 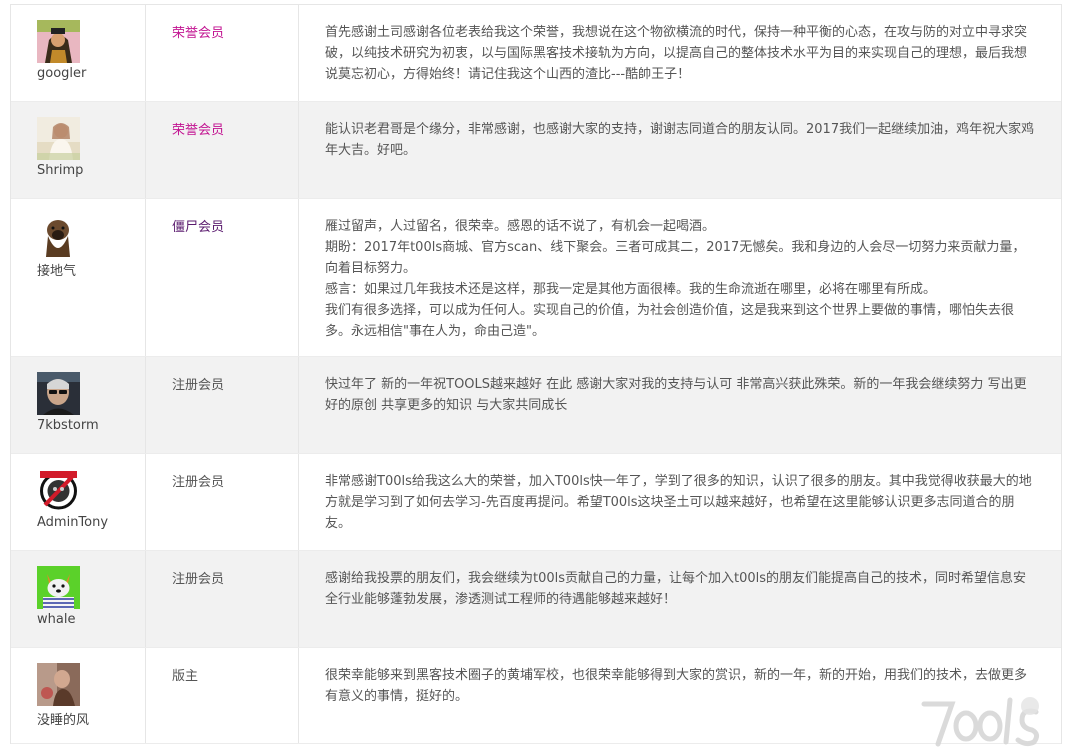 I want to click on username: googler, so click(x=91, y=73).